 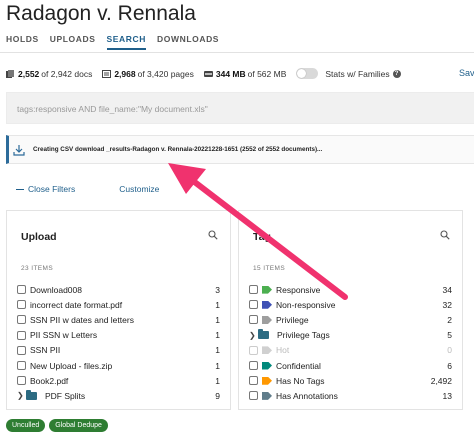 I want to click on tag-item-count: 2, so click(x=449, y=319).